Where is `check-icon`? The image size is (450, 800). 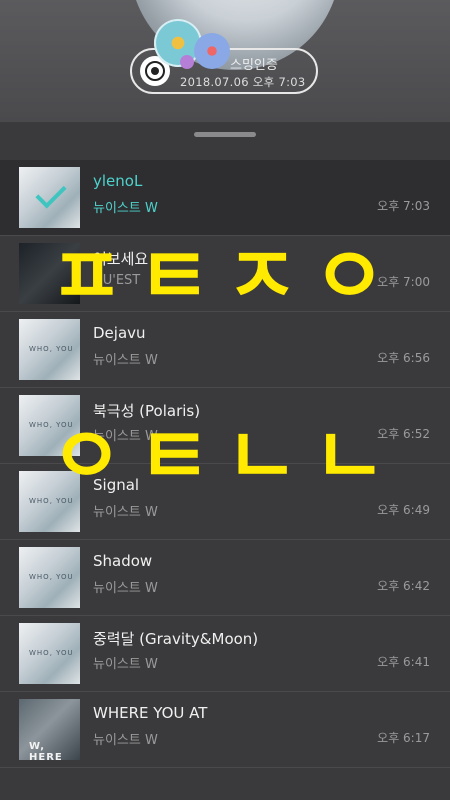
check-icon is located at coordinates (51, 193).